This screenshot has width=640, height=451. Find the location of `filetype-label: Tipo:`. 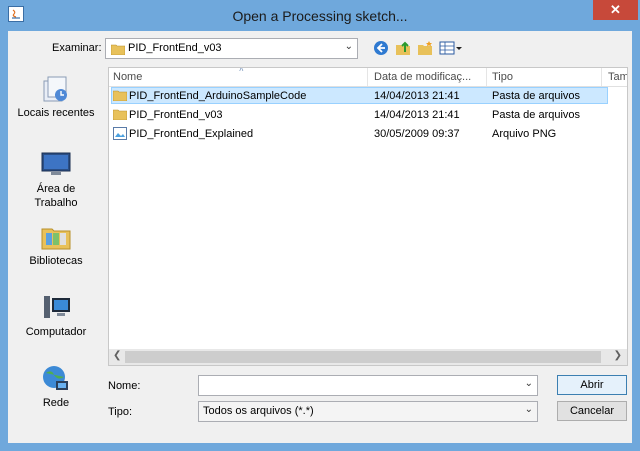

filetype-label: Tipo: is located at coordinates (120, 412).